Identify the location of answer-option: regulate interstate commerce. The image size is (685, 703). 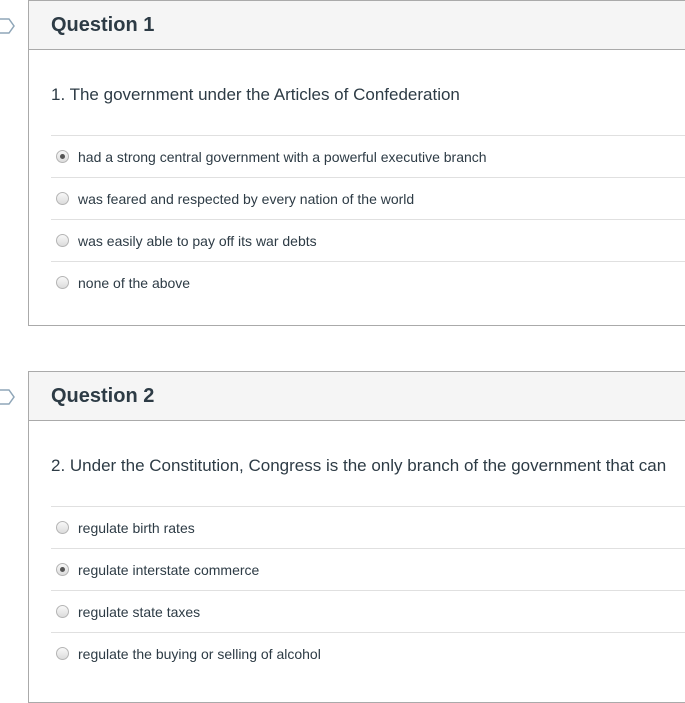
(368, 570).